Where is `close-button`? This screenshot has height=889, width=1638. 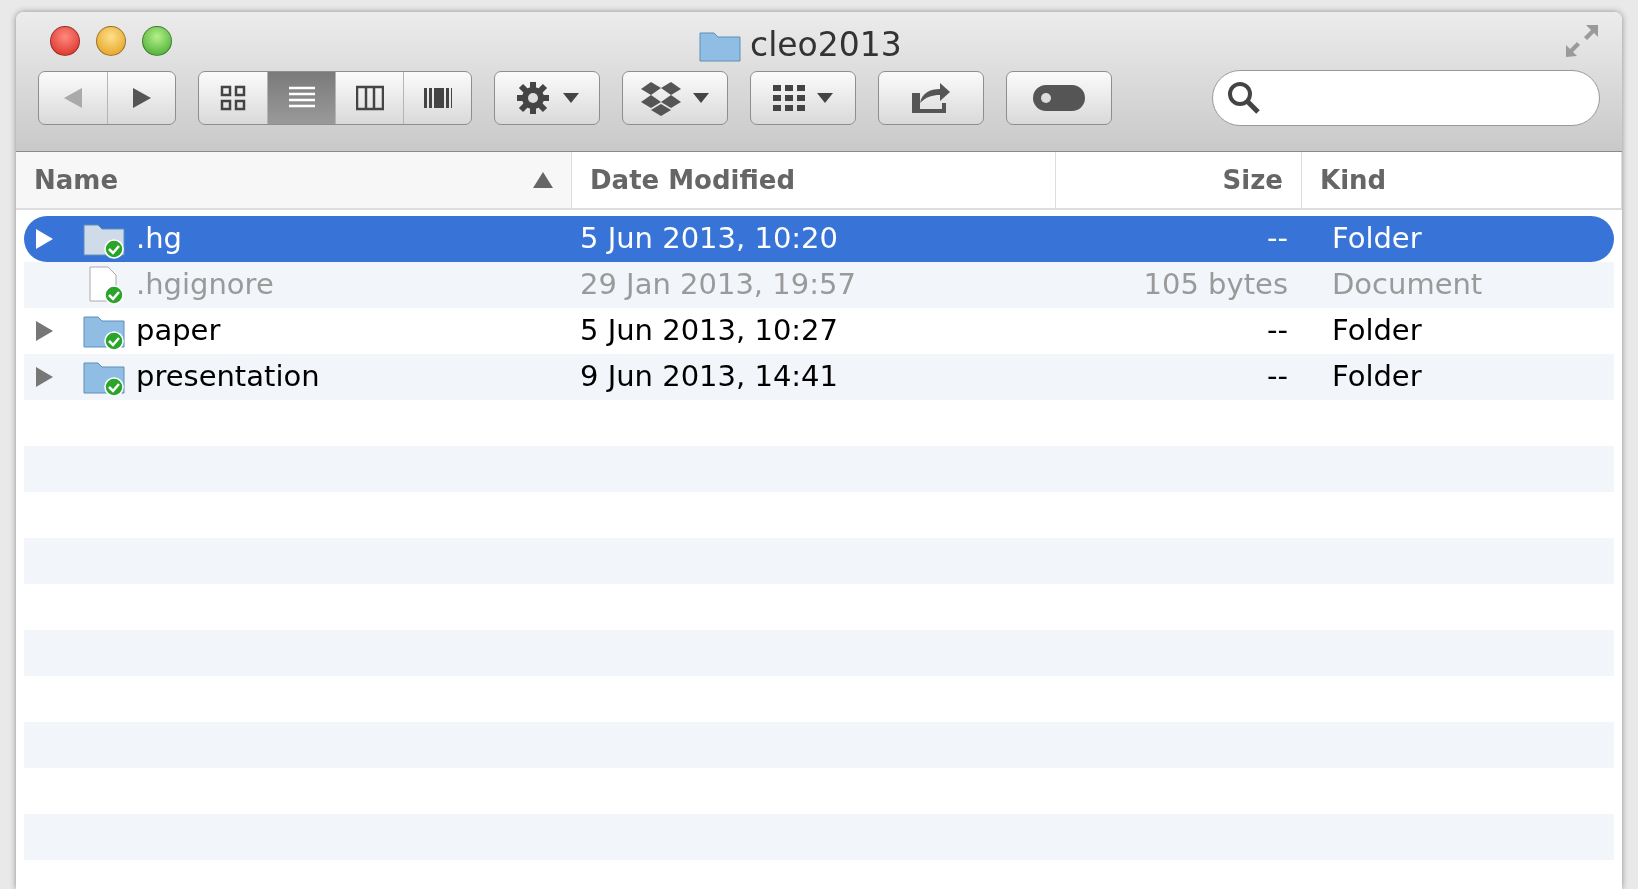 close-button is located at coordinates (65, 41).